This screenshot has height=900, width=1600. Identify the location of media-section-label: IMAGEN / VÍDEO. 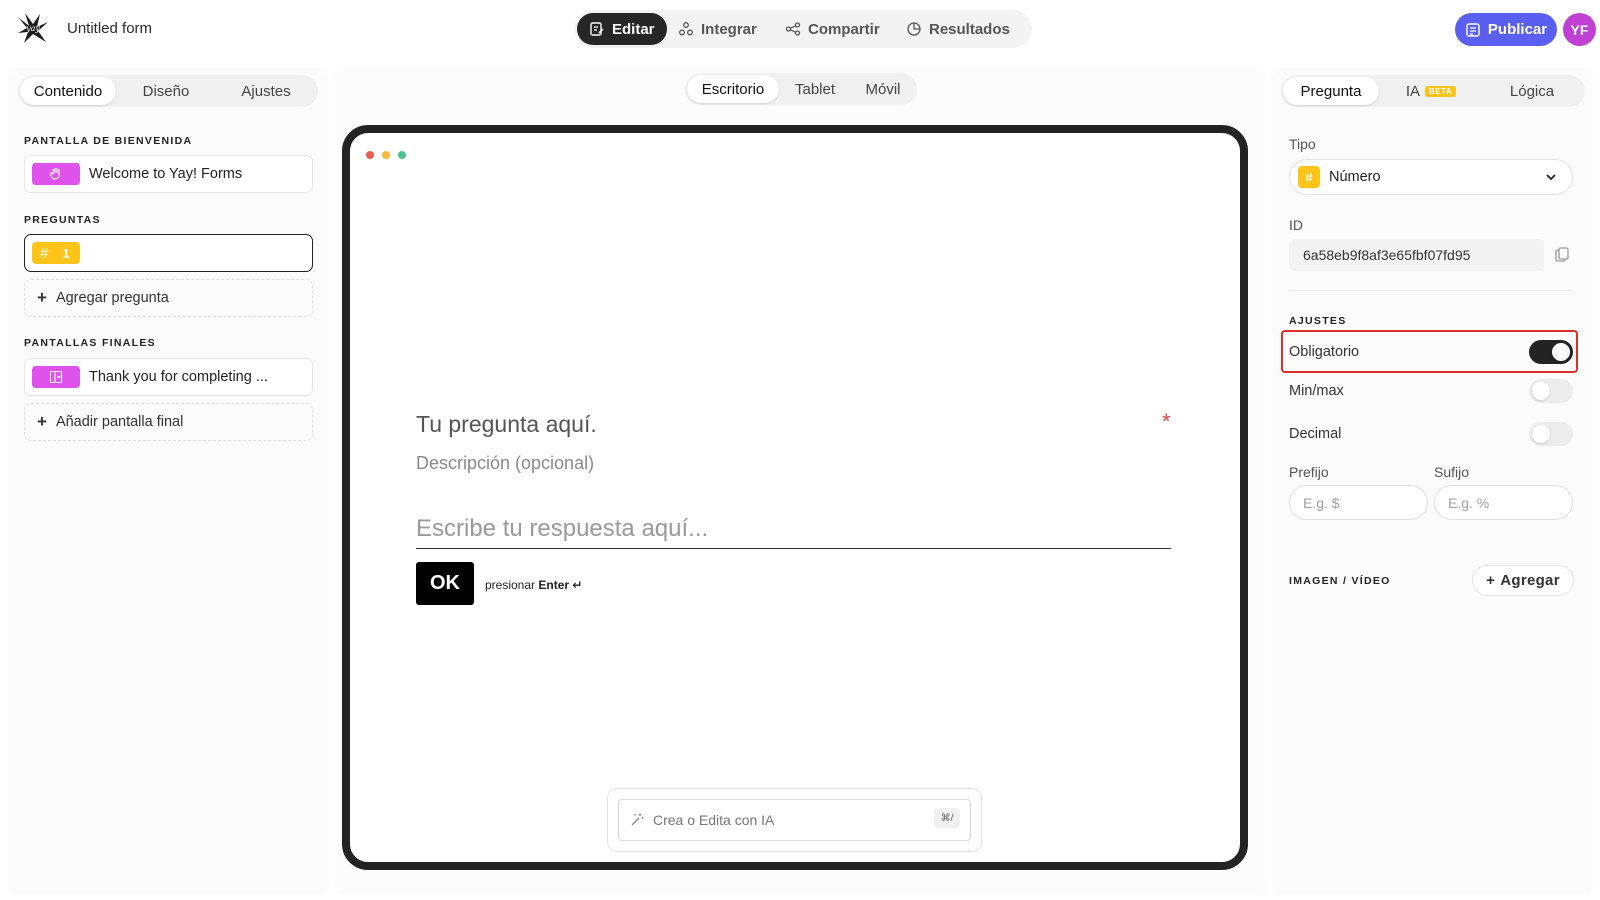
(1340, 581).